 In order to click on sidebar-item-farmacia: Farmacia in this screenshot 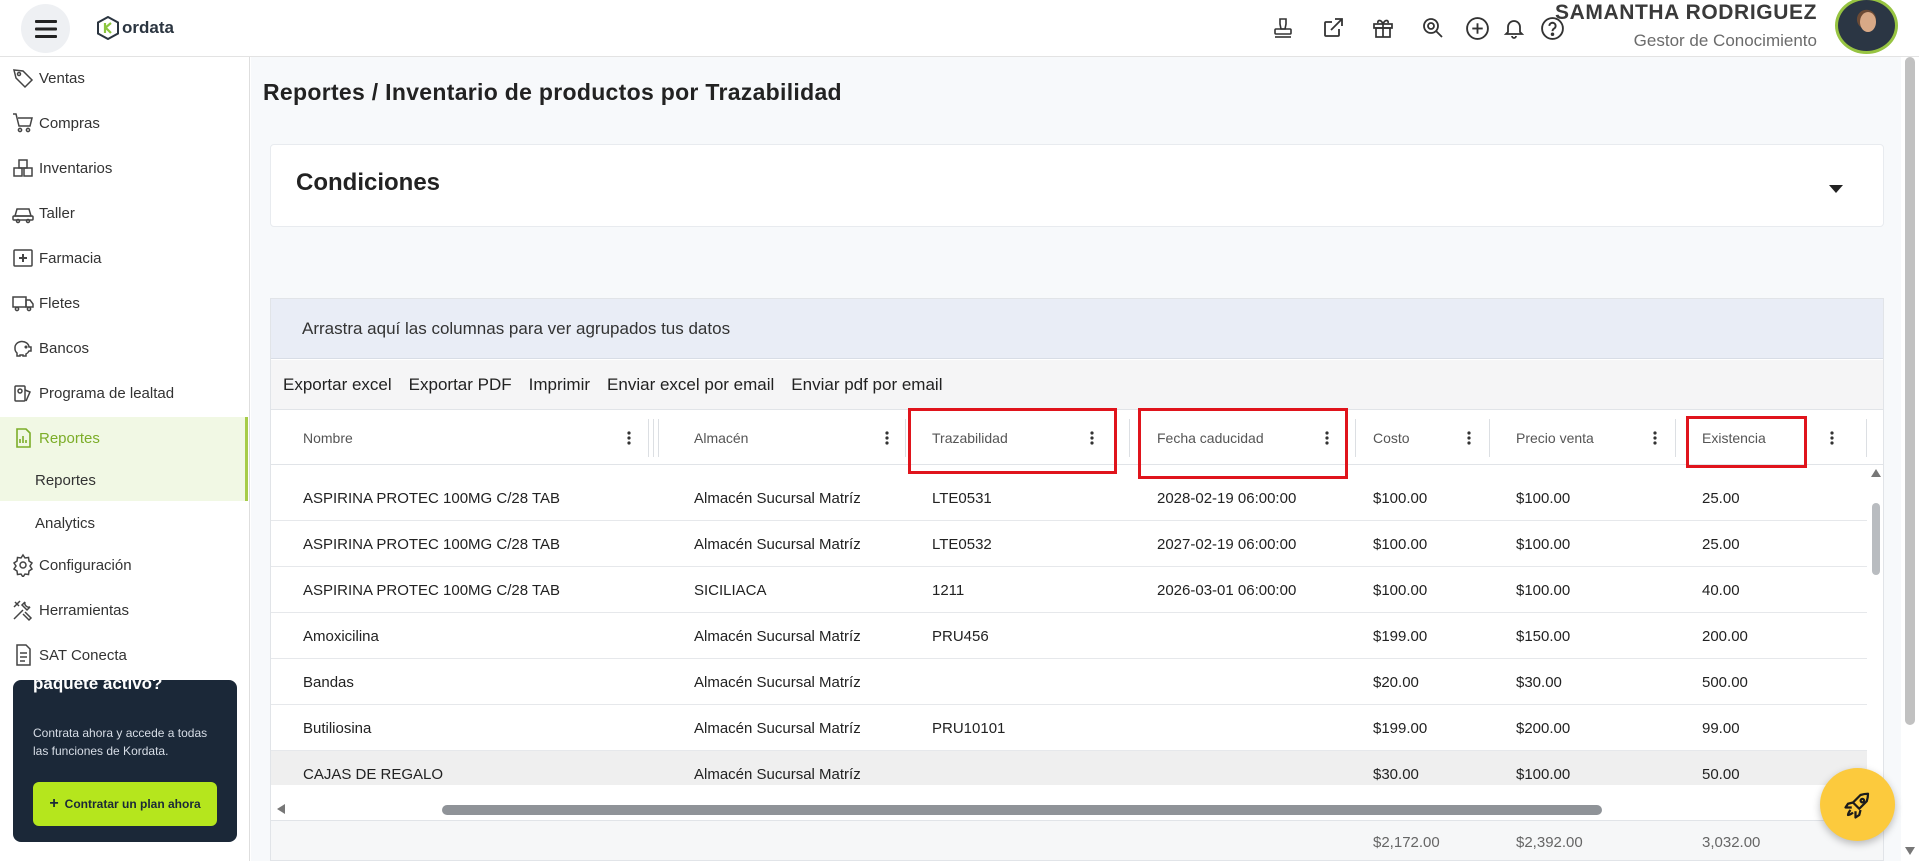, I will do `click(124, 258)`.